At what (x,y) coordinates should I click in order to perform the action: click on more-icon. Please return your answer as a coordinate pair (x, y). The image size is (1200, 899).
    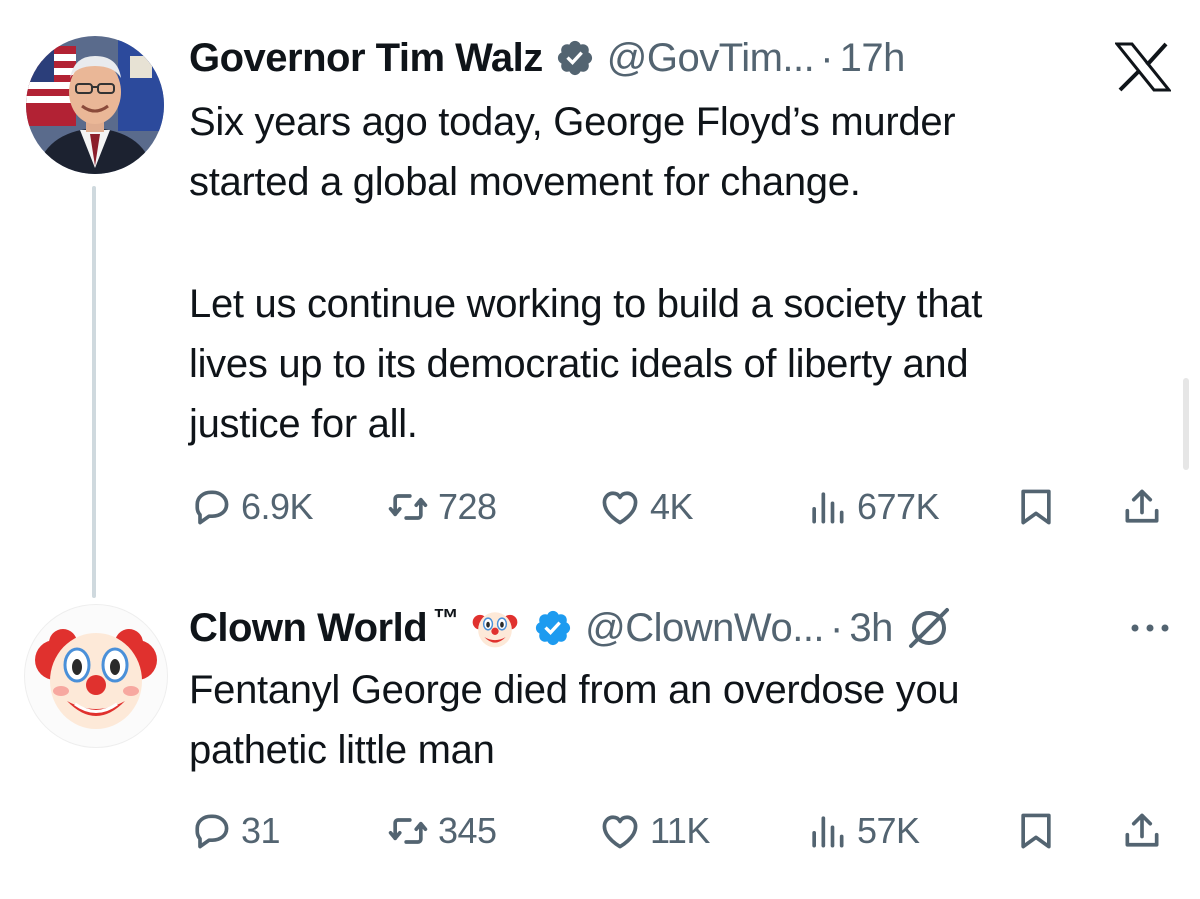
    Looking at the image, I should click on (1150, 628).